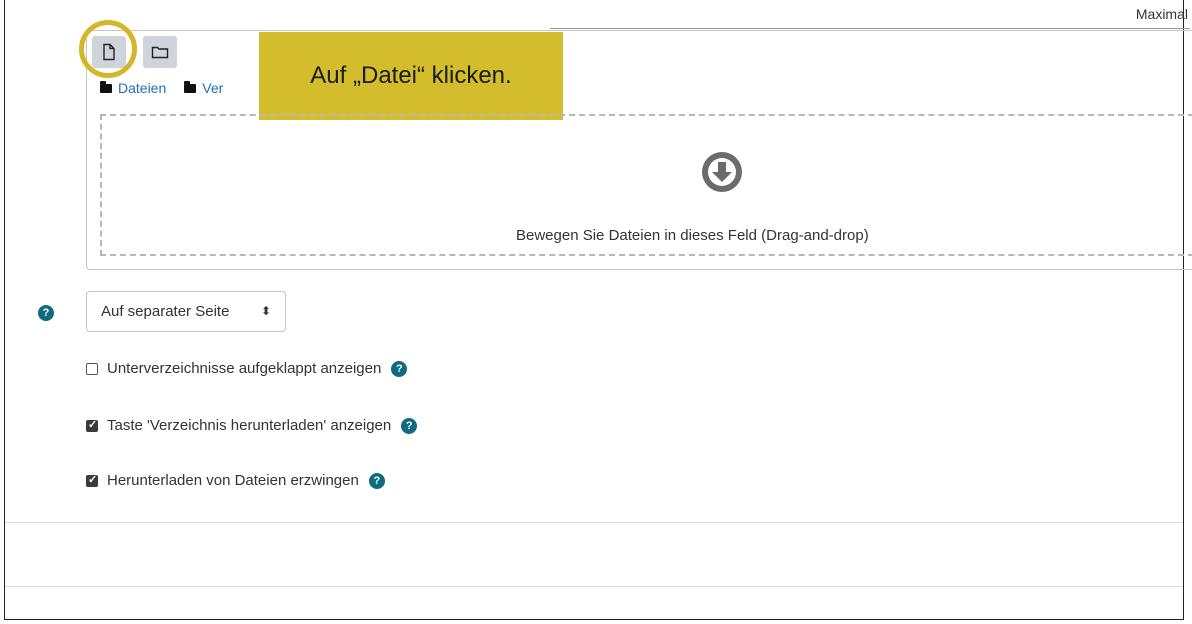 This screenshot has width=1192, height=624. Describe the element at coordinates (165, 311) in the screenshot. I see `display-select-value: Auf separater Seite` at that location.